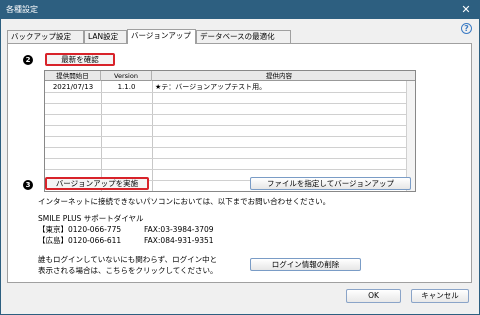 The height and width of the screenshot is (315, 480). I want to click on tab-version-up: バージョンアップ, so click(161, 36).